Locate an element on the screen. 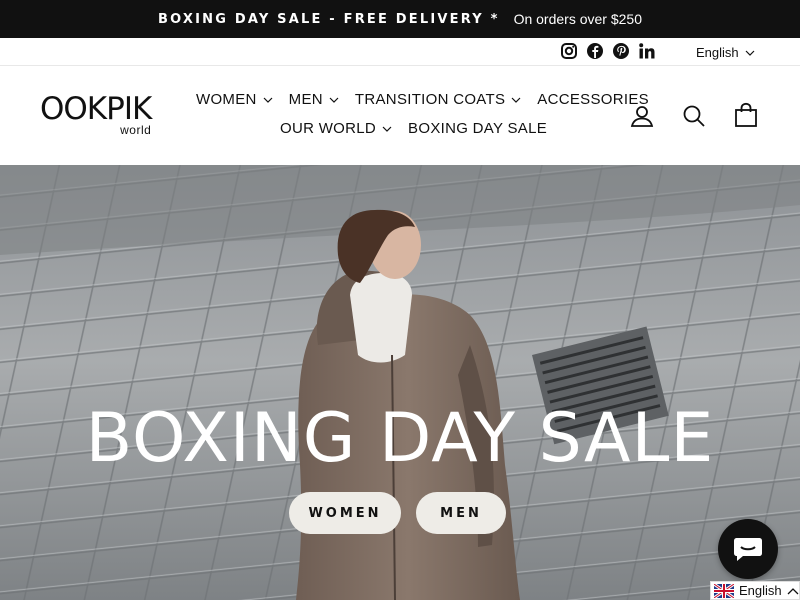 The height and width of the screenshot is (600, 800). main-nav-row-2: OUR WORLD BOXING DAY SALE is located at coordinates (413, 128).